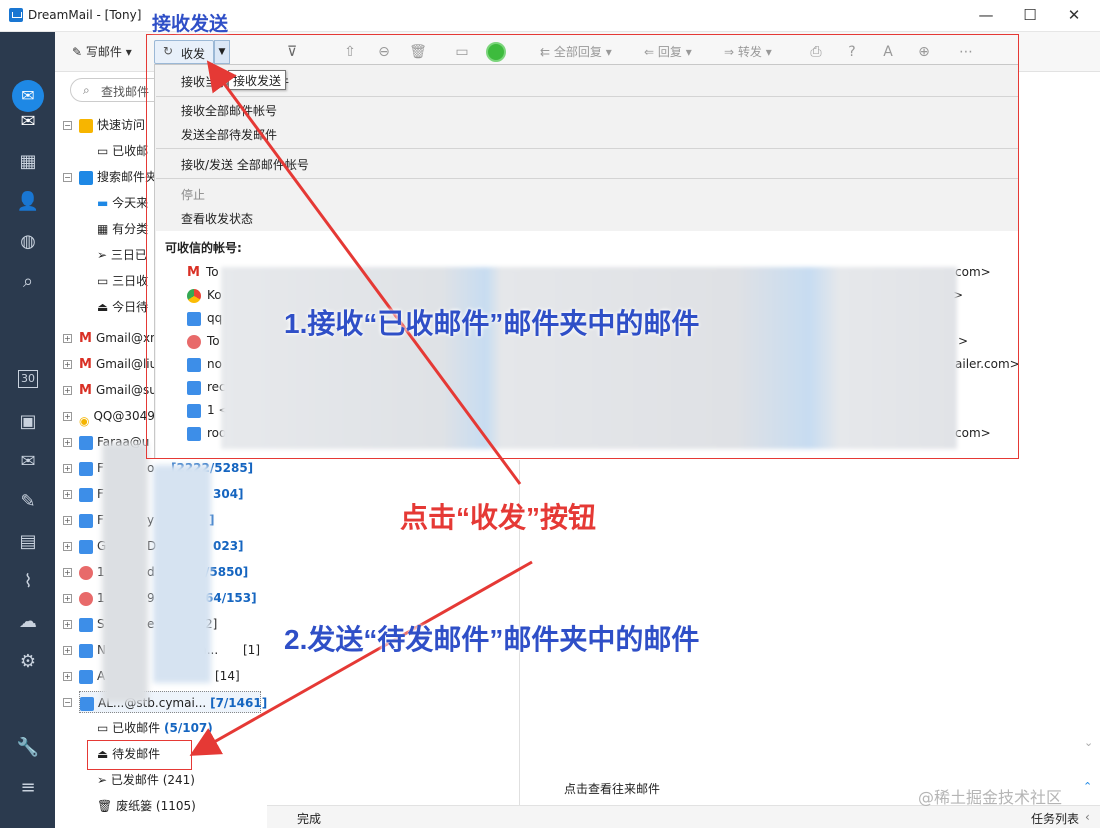 The image size is (1100, 828). I want to click on gear-icon: ⚙, so click(28, 662).